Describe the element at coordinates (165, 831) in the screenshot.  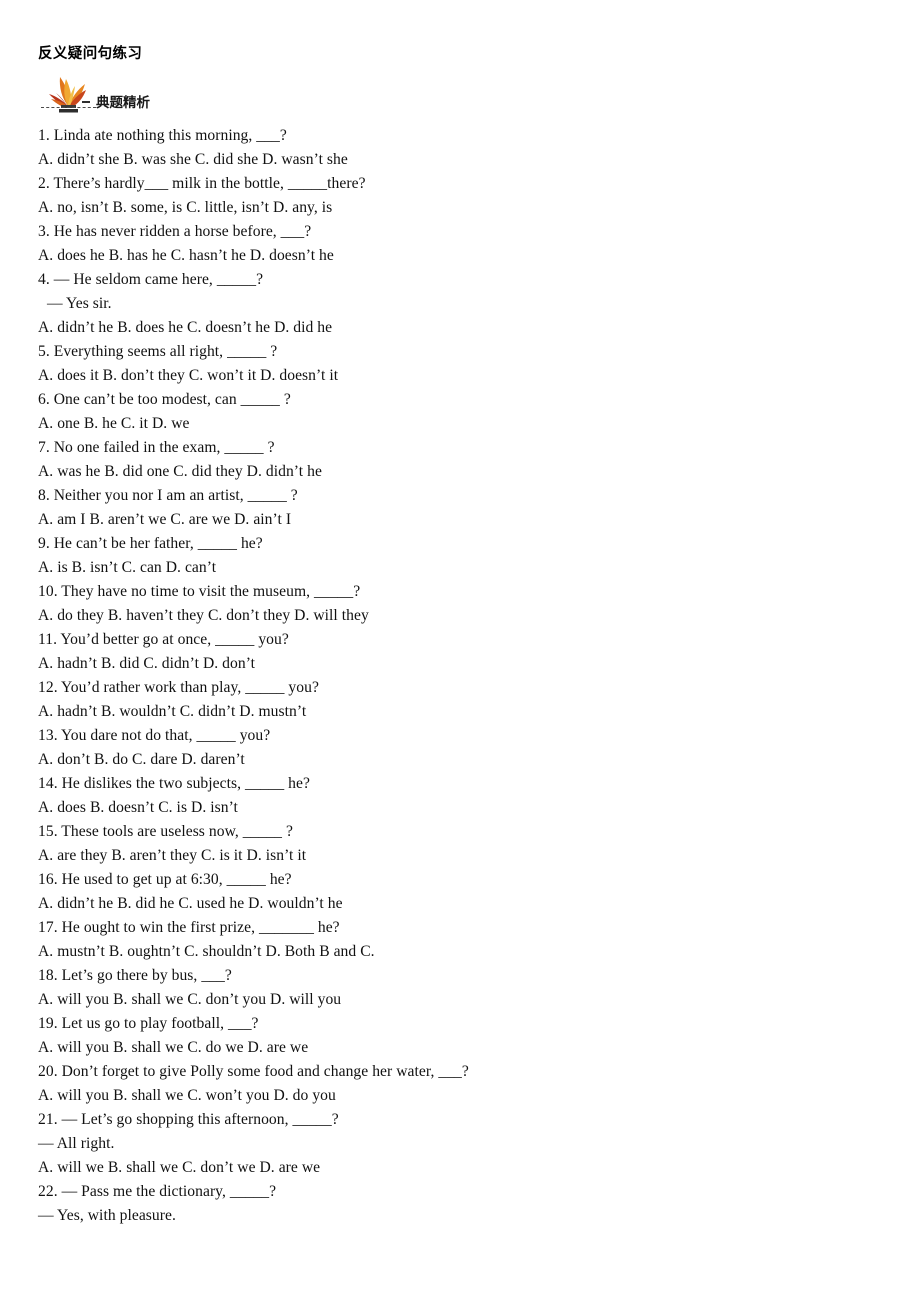
I see `q15-stem: 15. These tools are useless now, _____ ?` at that location.